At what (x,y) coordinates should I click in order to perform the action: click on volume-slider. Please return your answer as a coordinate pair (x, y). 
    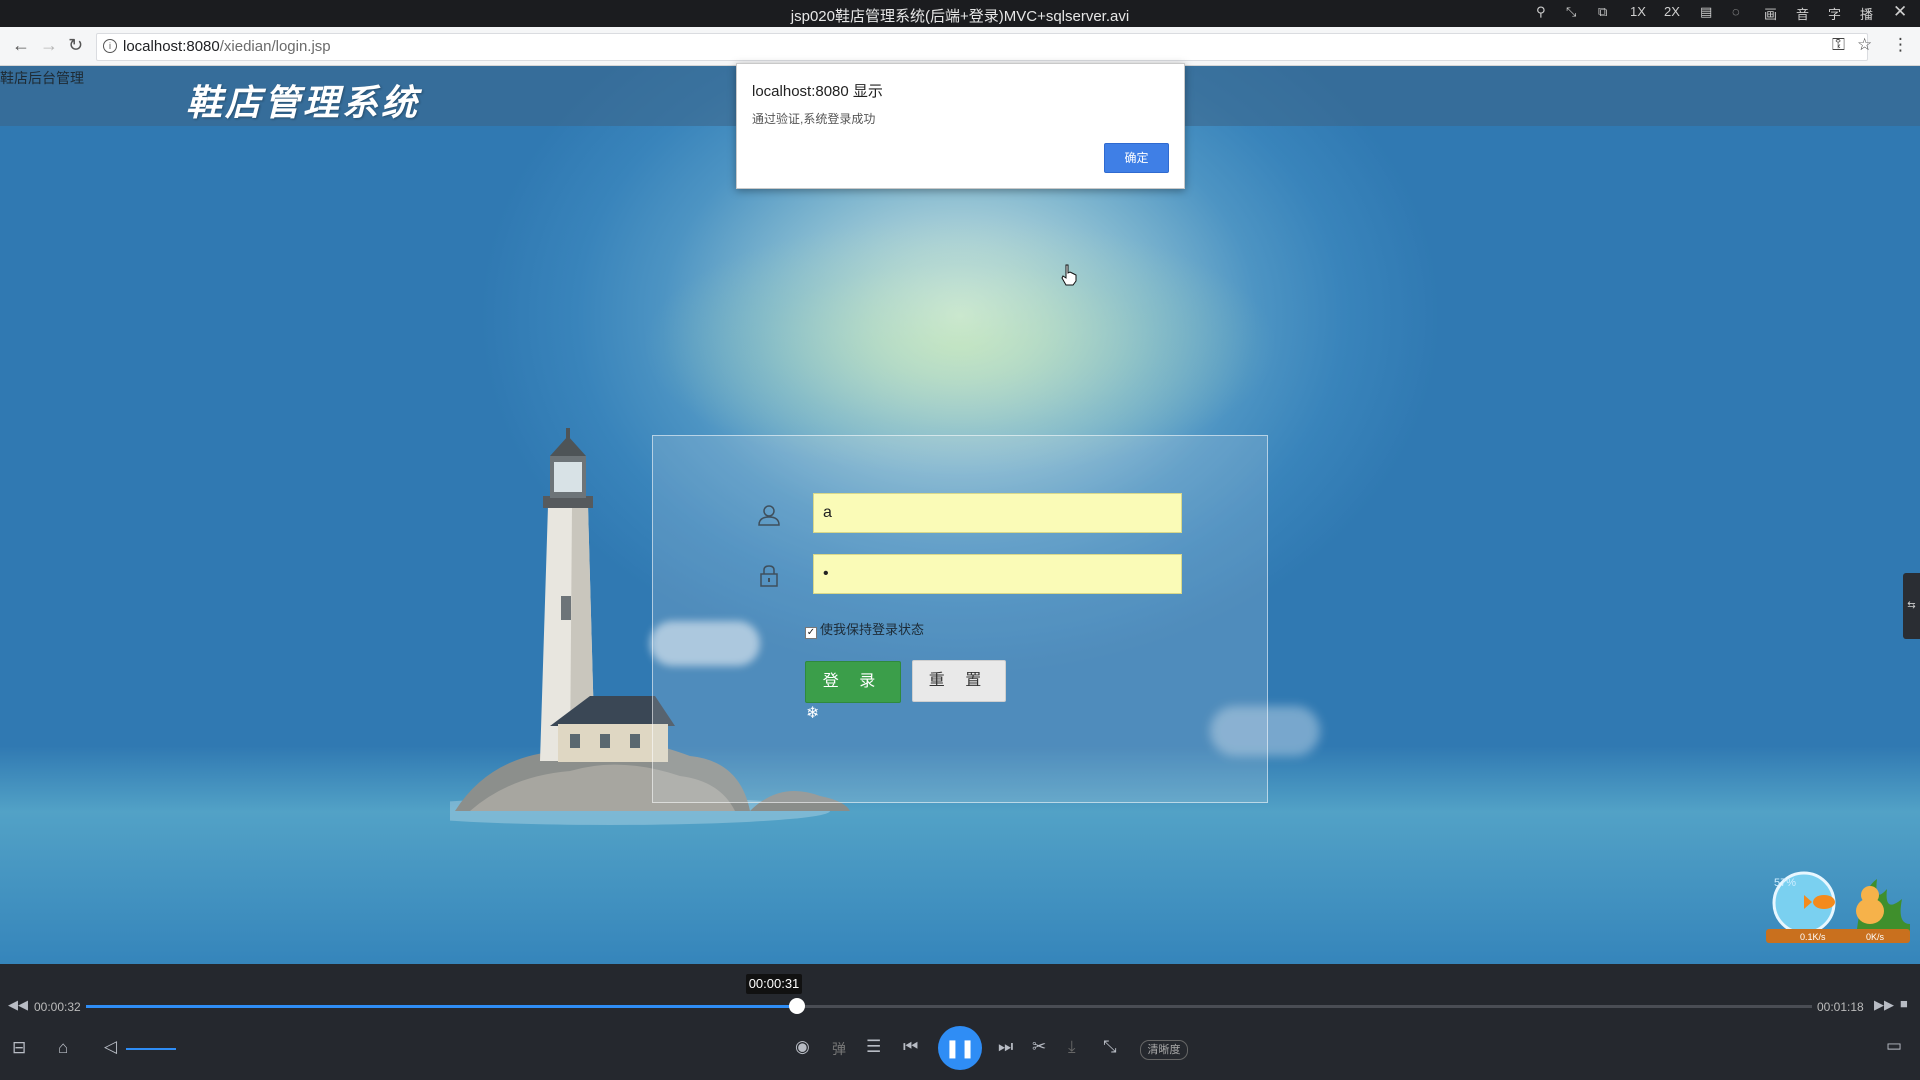
    Looking at the image, I should click on (151, 1049).